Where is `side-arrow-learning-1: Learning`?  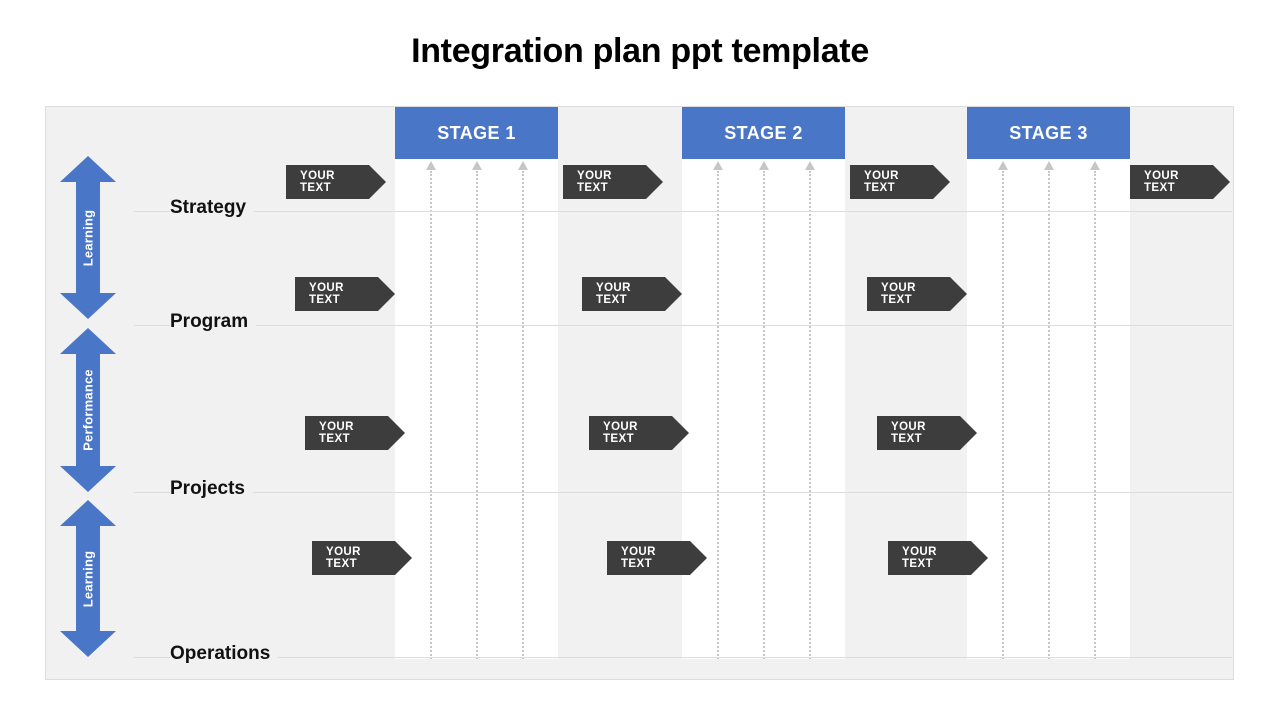
side-arrow-learning-1: Learning is located at coordinates (88, 237).